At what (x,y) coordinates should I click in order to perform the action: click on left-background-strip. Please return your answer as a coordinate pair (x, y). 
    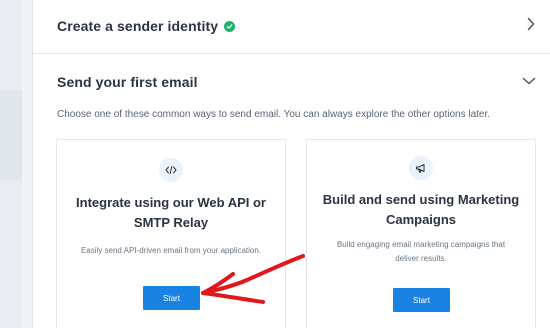
    Looking at the image, I should click on (11, 164).